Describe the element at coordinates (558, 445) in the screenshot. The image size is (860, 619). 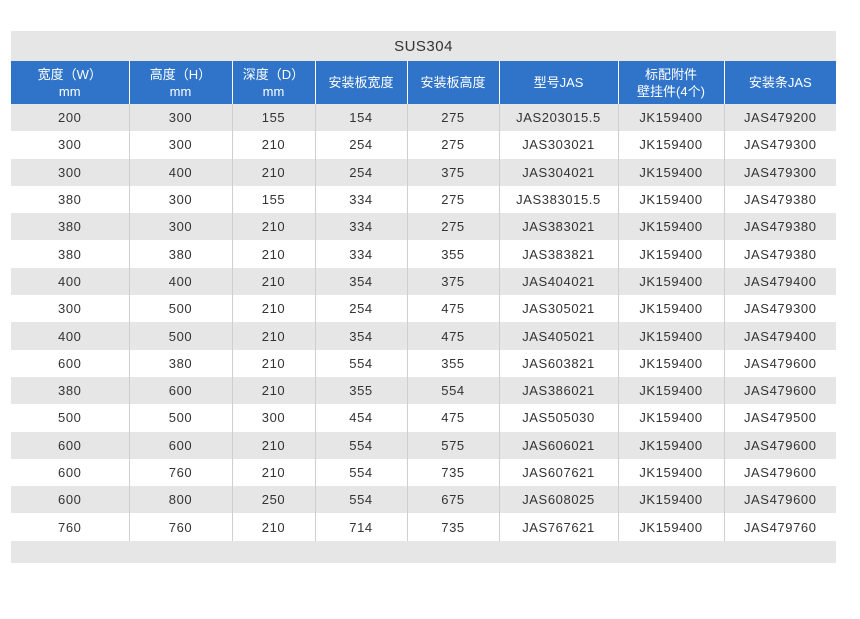
I see `table-cell: JAS606021` at that location.